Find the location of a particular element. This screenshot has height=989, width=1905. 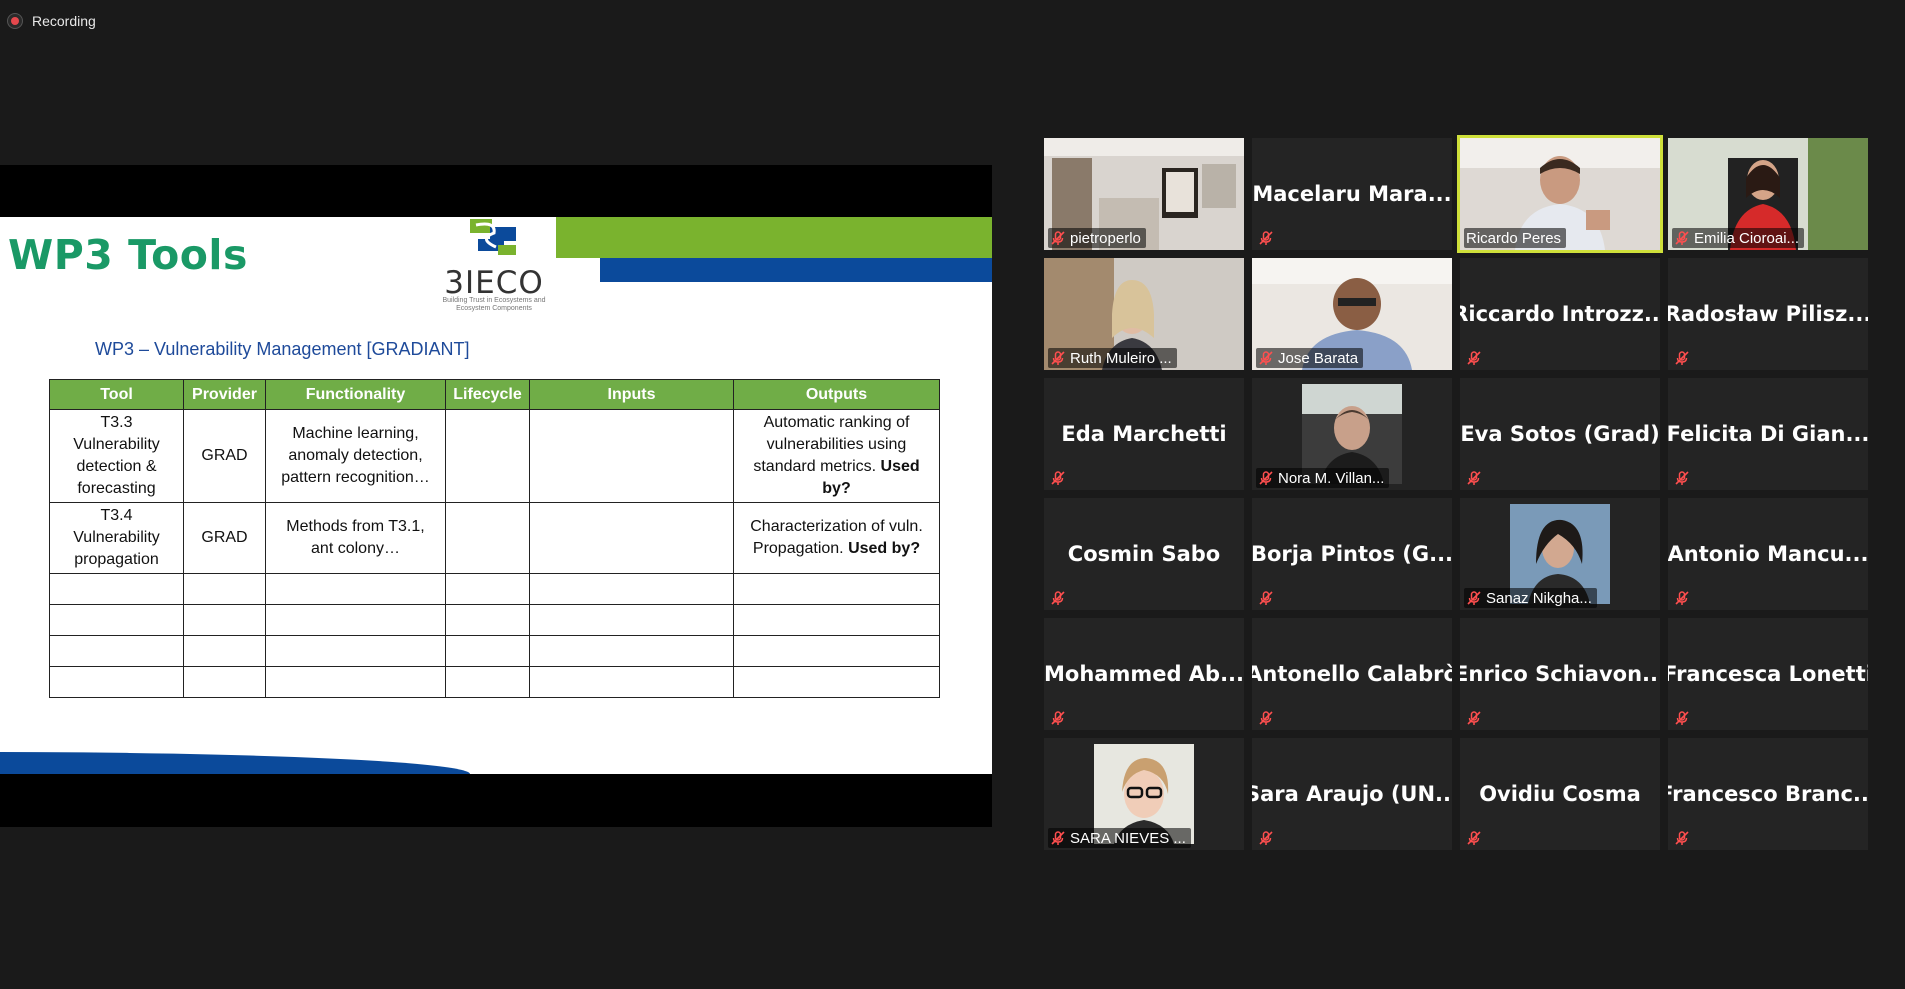

cell-line: Machine learning, is located at coordinates (355, 433).